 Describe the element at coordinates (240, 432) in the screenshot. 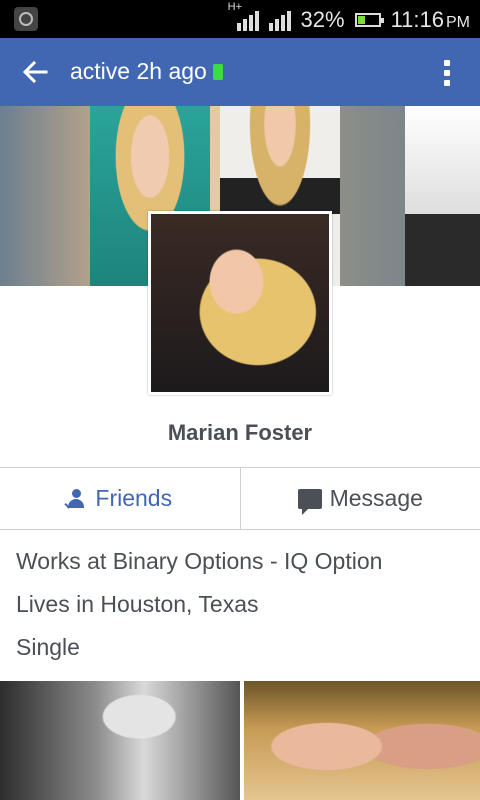

I see `profile-name: Marian Foster` at that location.